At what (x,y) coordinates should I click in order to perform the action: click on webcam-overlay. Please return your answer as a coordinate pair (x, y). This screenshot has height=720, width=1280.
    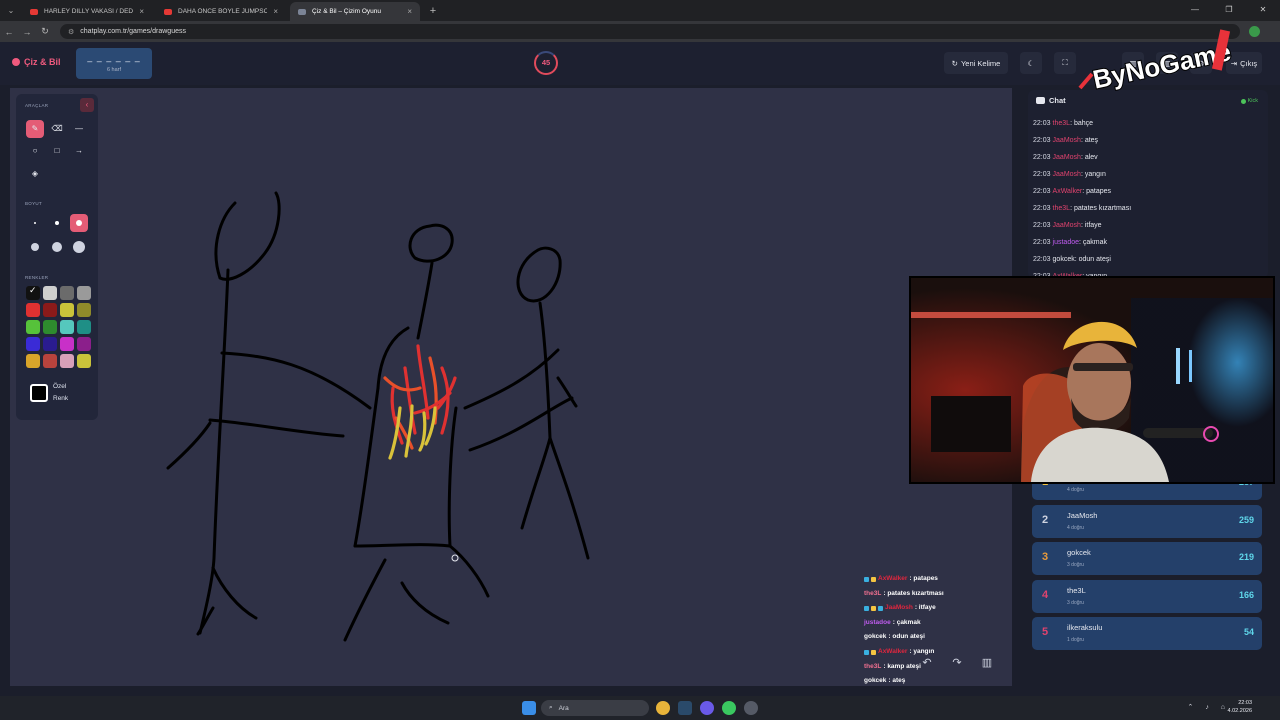
    Looking at the image, I should click on (1092, 380).